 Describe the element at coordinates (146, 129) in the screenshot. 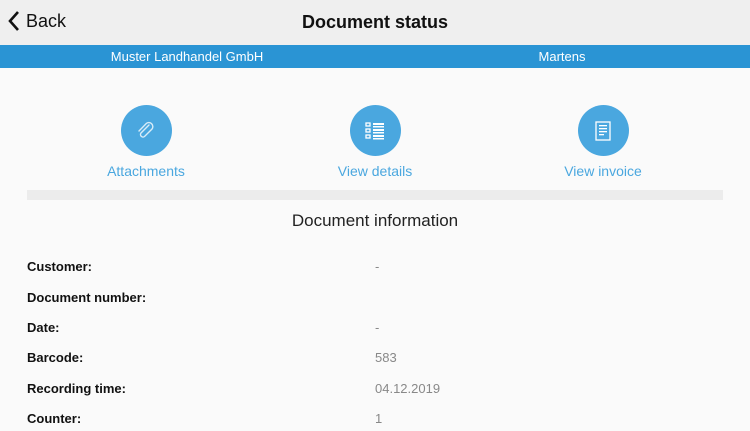

I see `paperclip-icon` at that location.